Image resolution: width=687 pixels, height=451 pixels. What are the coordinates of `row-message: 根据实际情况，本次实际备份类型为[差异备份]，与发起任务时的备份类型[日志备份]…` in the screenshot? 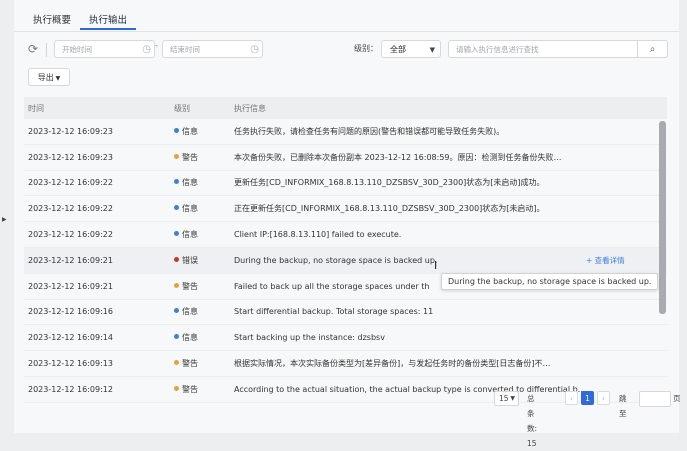 It's located at (392, 364).